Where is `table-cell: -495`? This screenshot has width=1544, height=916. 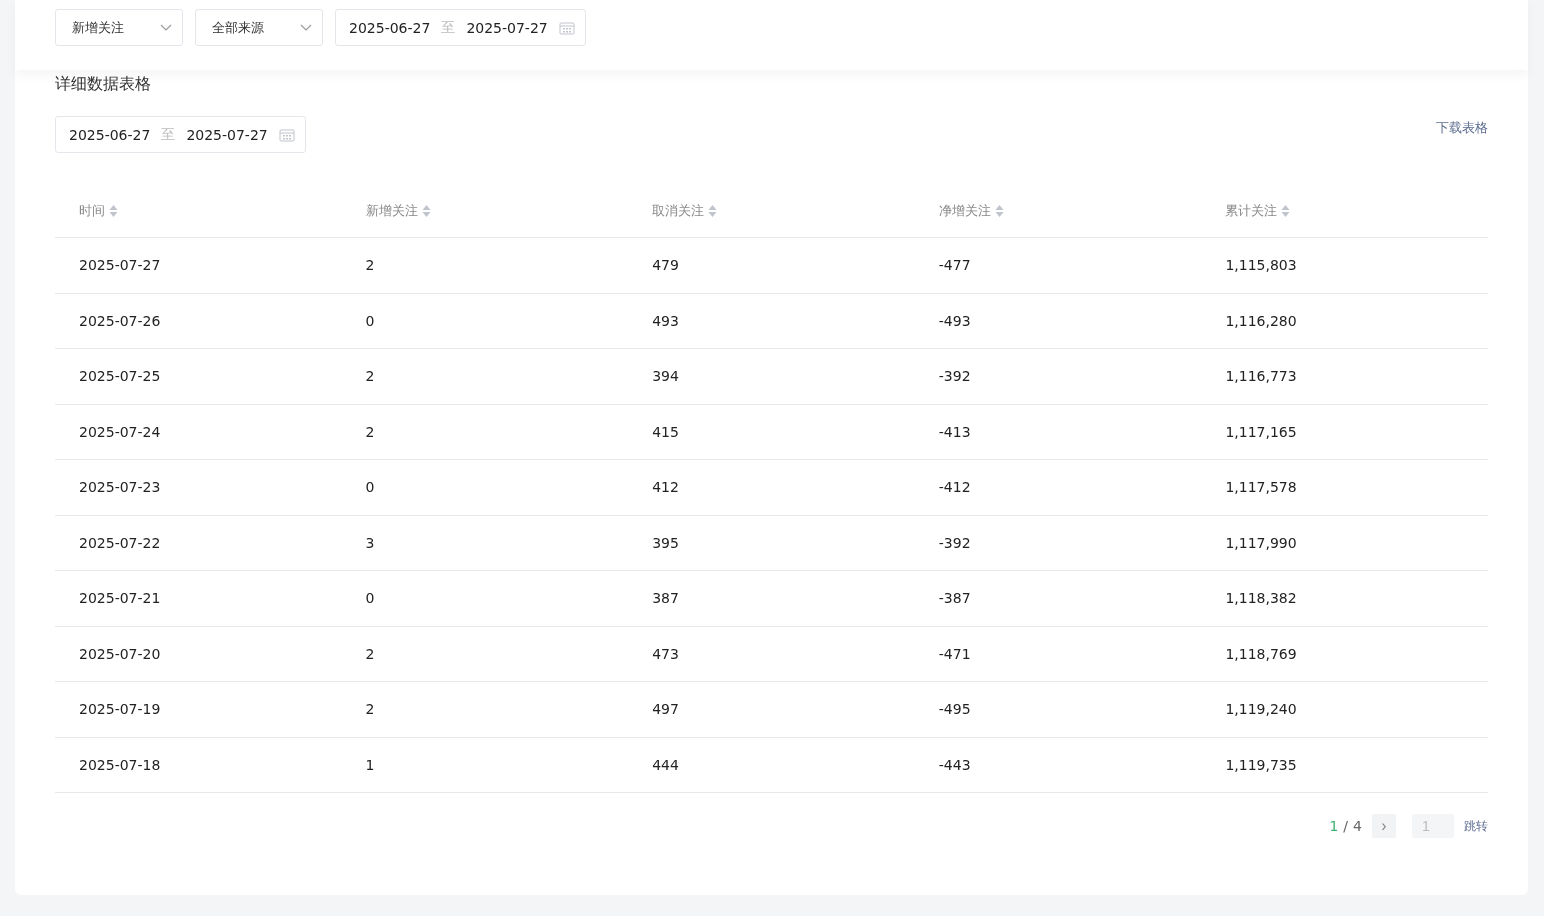
table-cell: -495 is located at coordinates (954, 709).